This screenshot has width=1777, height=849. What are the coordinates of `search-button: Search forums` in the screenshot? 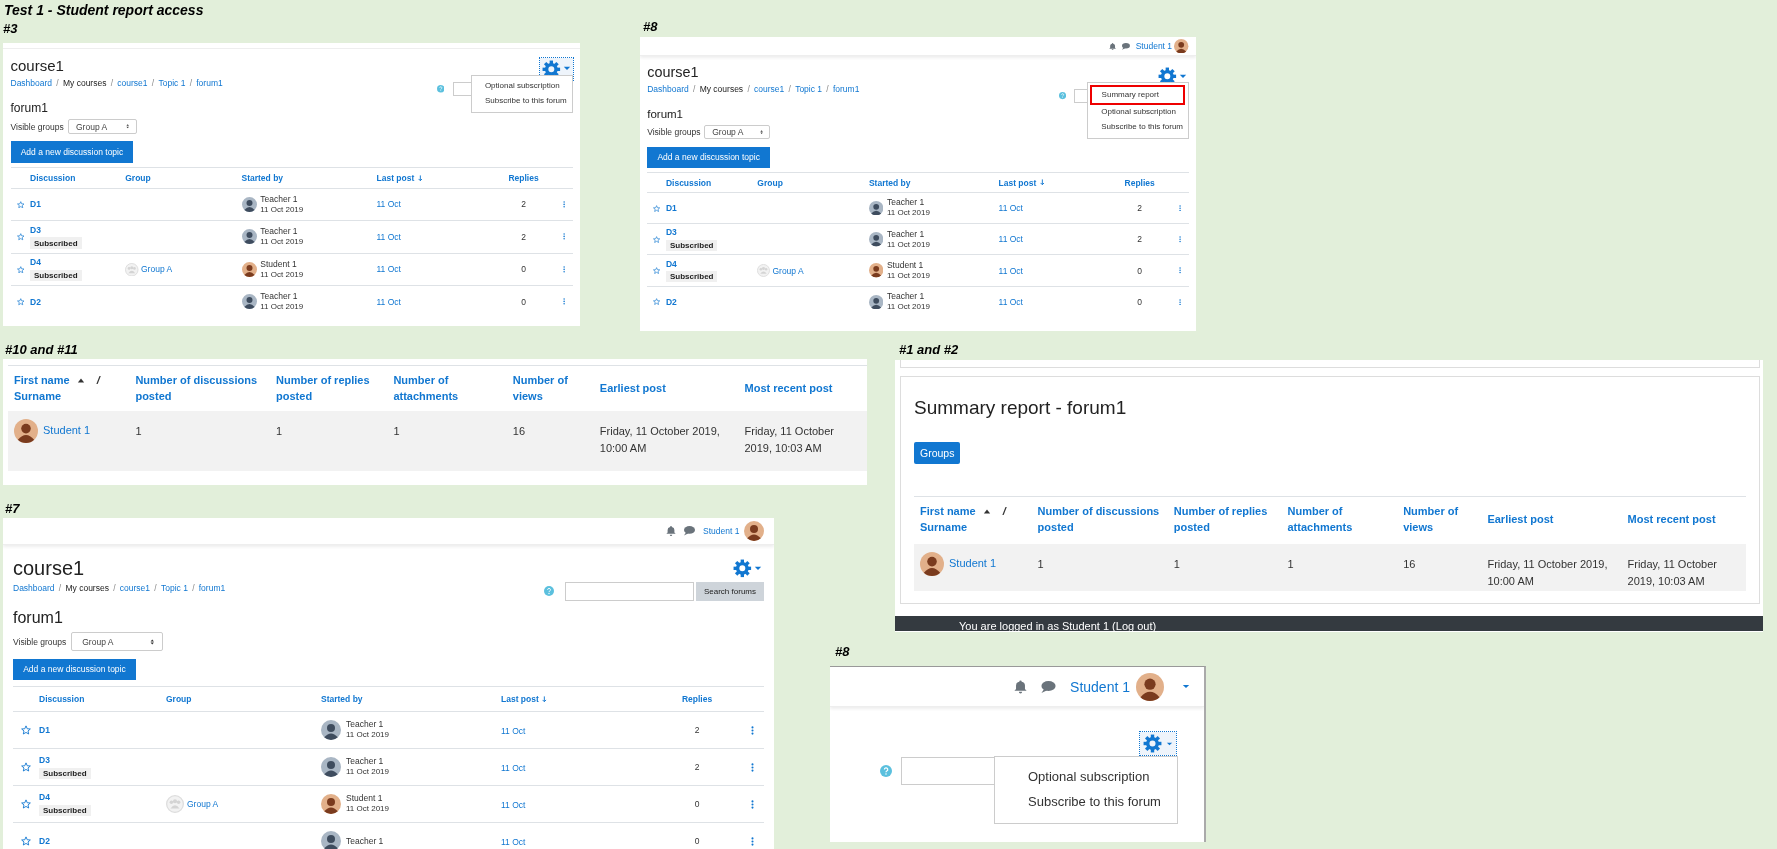 It's located at (729, 591).